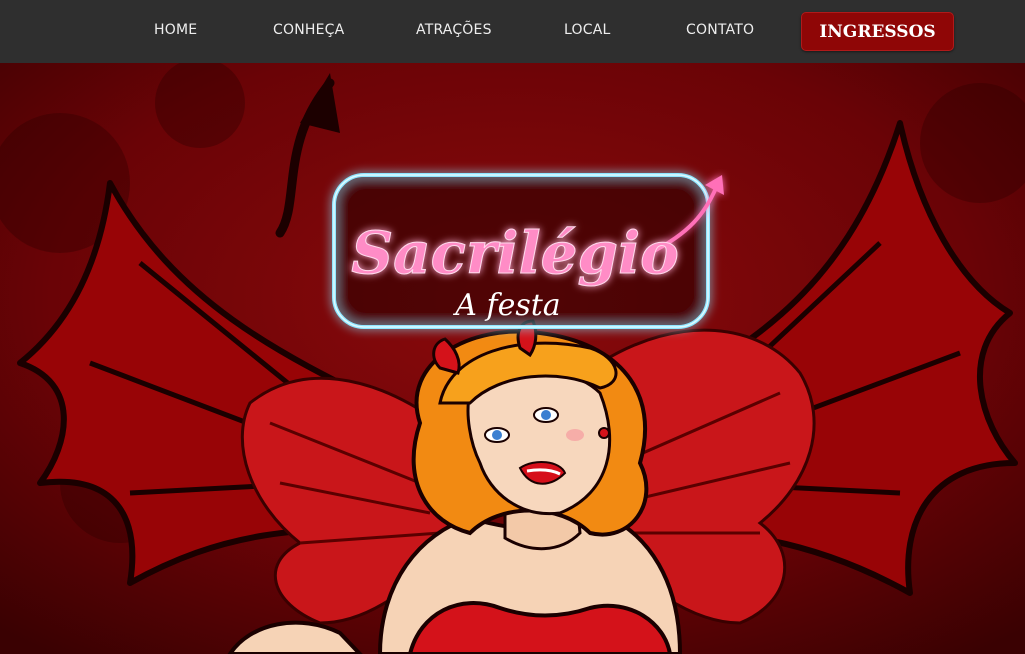 The width and height of the screenshot is (1025, 654). Describe the element at coordinates (175, 30) in the screenshot. I see `nav-home-link: HOME` at that location.